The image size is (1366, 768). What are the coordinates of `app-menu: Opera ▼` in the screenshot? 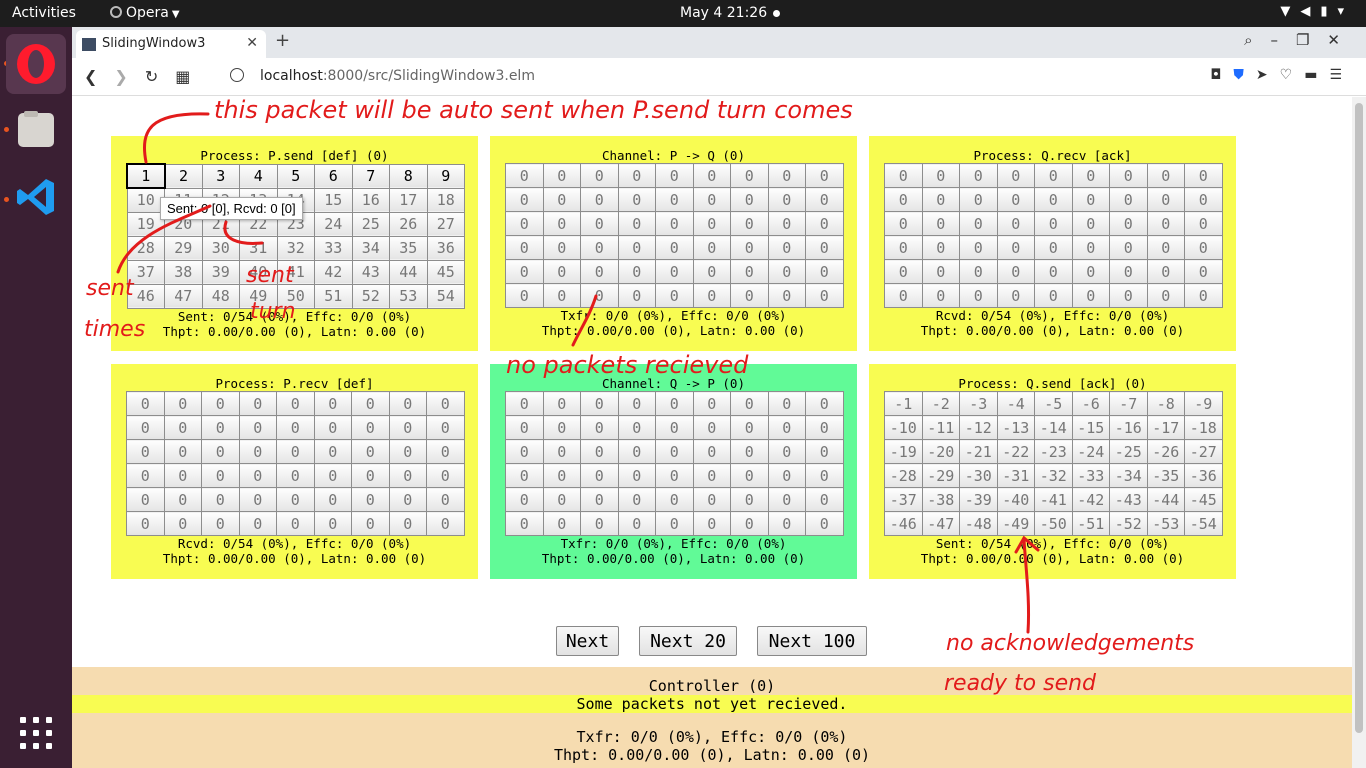 It's located at (145, 13).